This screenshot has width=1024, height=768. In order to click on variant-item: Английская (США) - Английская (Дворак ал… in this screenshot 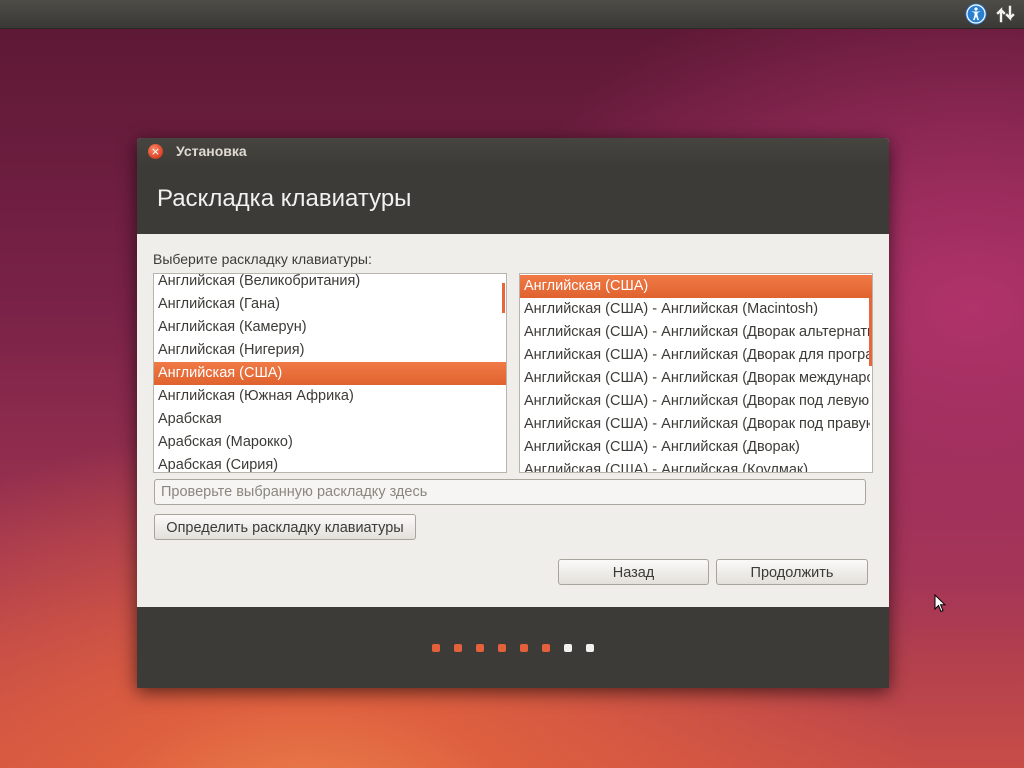, I will do `click(695, 332)`.